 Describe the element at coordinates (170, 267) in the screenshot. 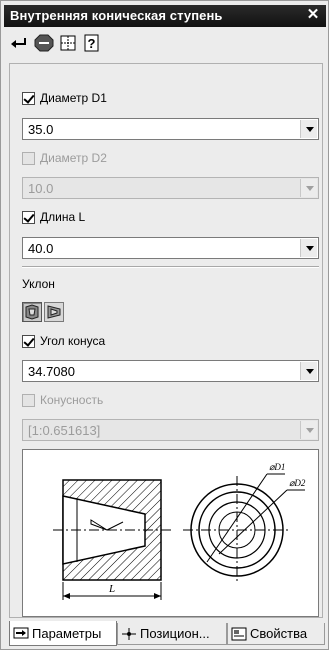

I see `divider` at that location.